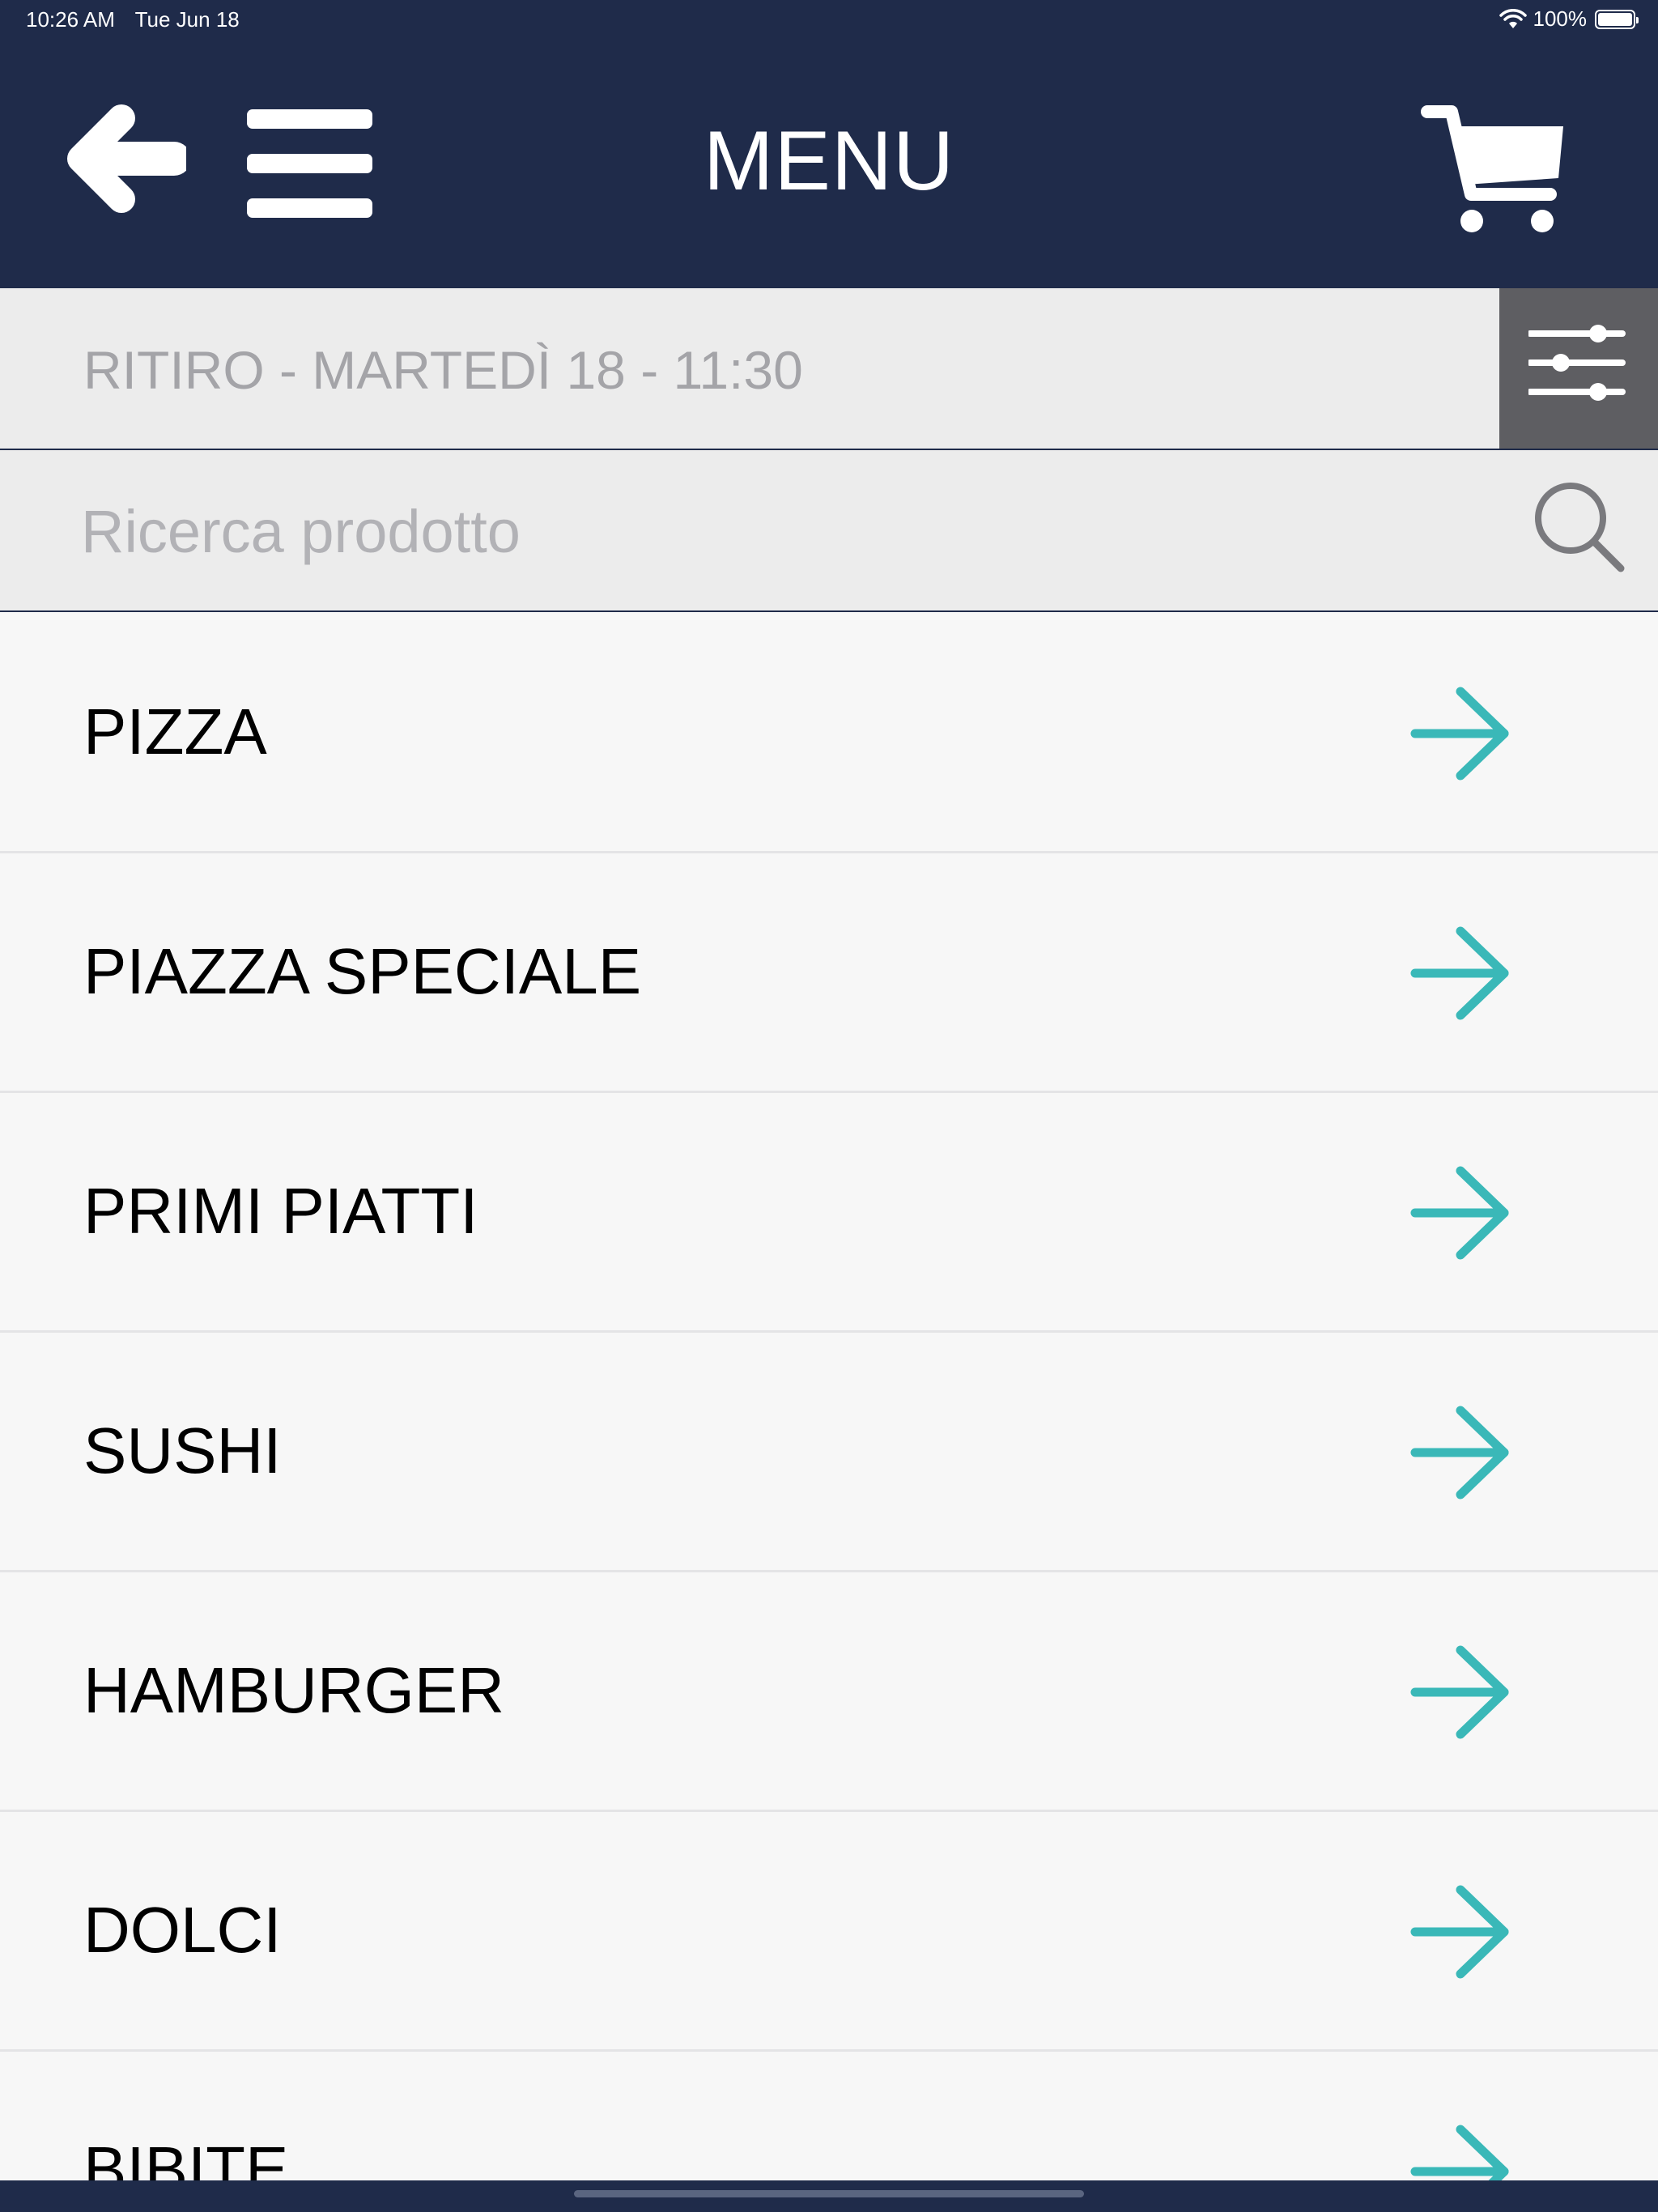 Image resolution: width=1658 pixels, height=2212 pixels. What do you see at coordinates (187, 19) in the screenshot?
I see `status-date: Tue Jun 18` at bounding box center [187, 19].